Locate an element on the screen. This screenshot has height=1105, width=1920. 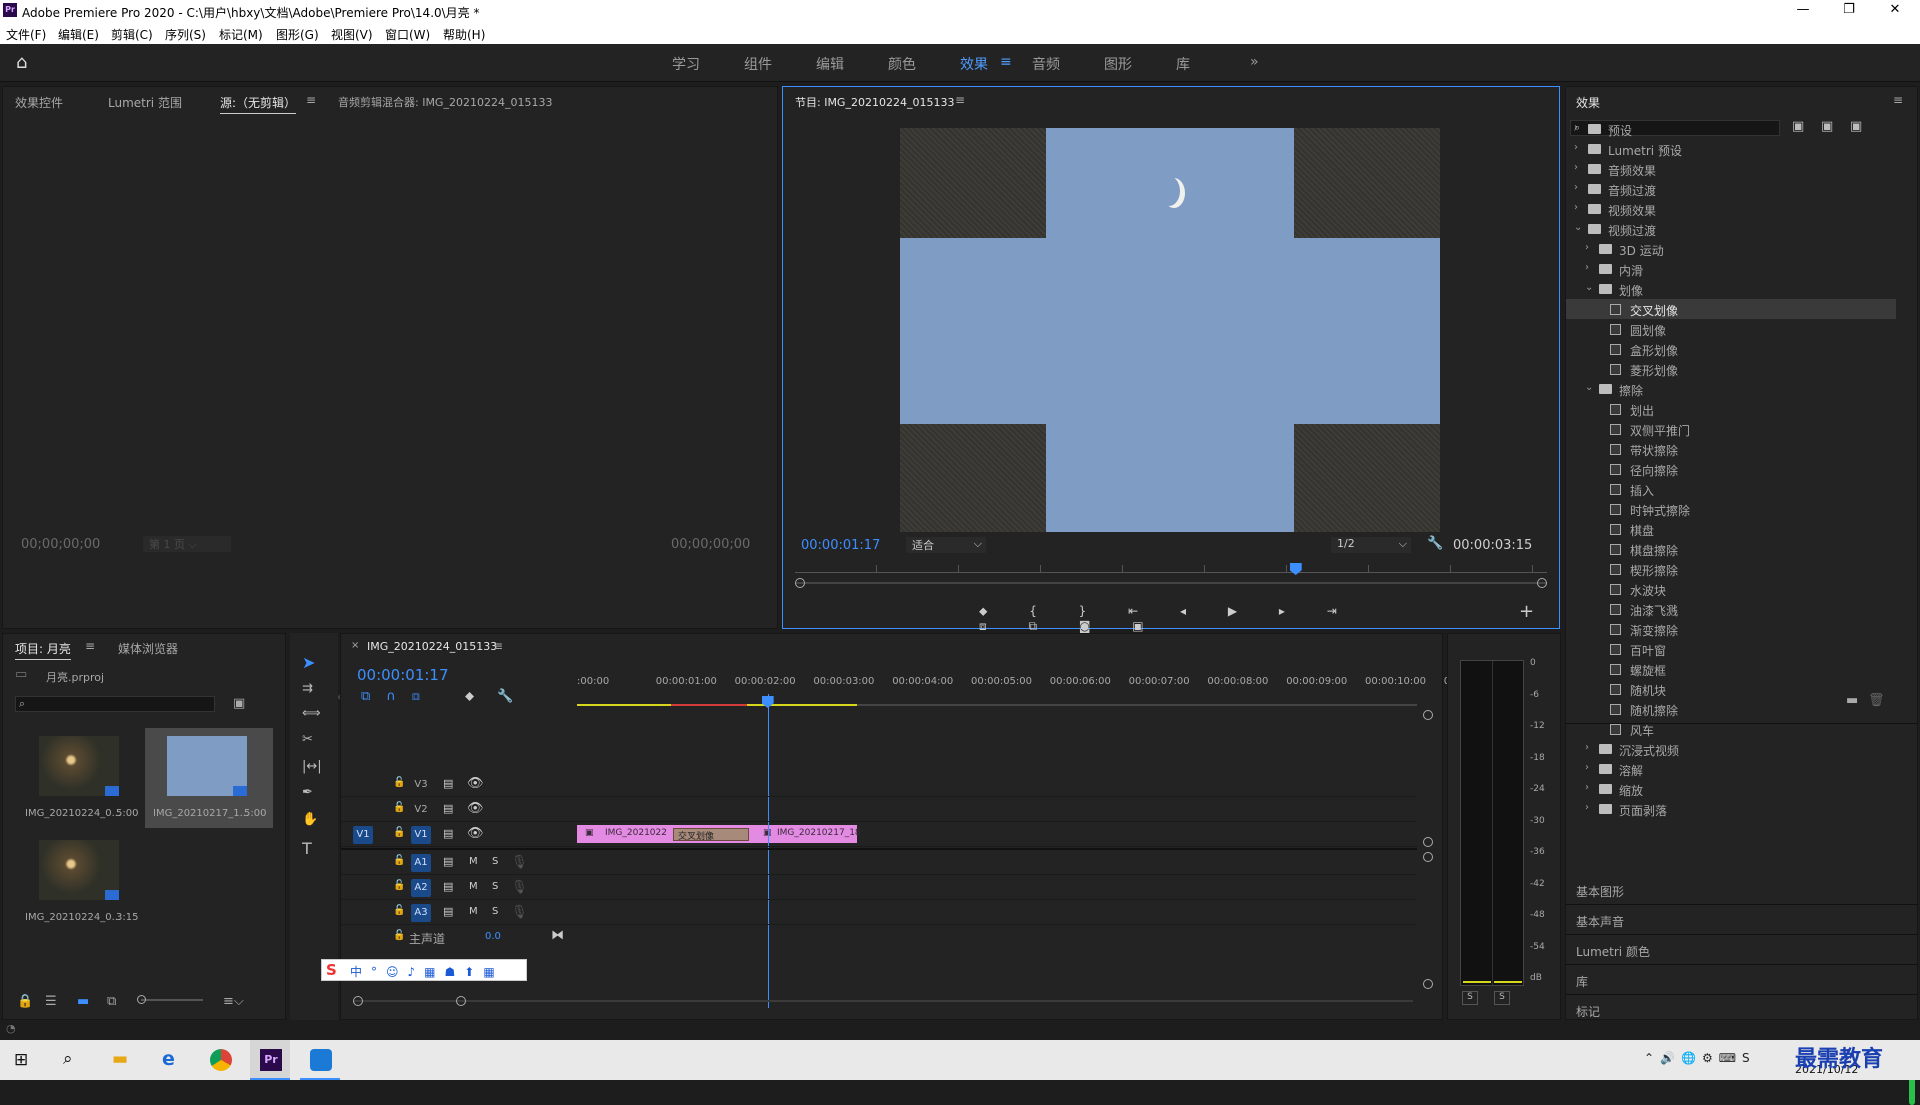
chrome-icon is located at coordinates (221, 1060).